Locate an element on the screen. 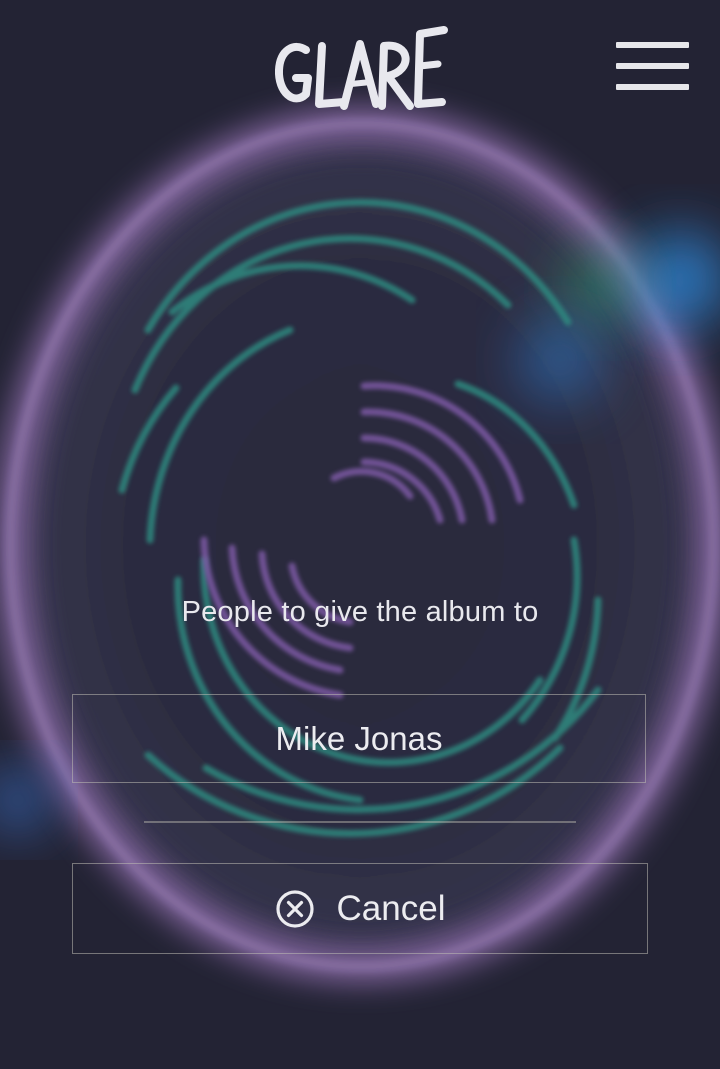  menu-button is located at coordinates (653, 66).